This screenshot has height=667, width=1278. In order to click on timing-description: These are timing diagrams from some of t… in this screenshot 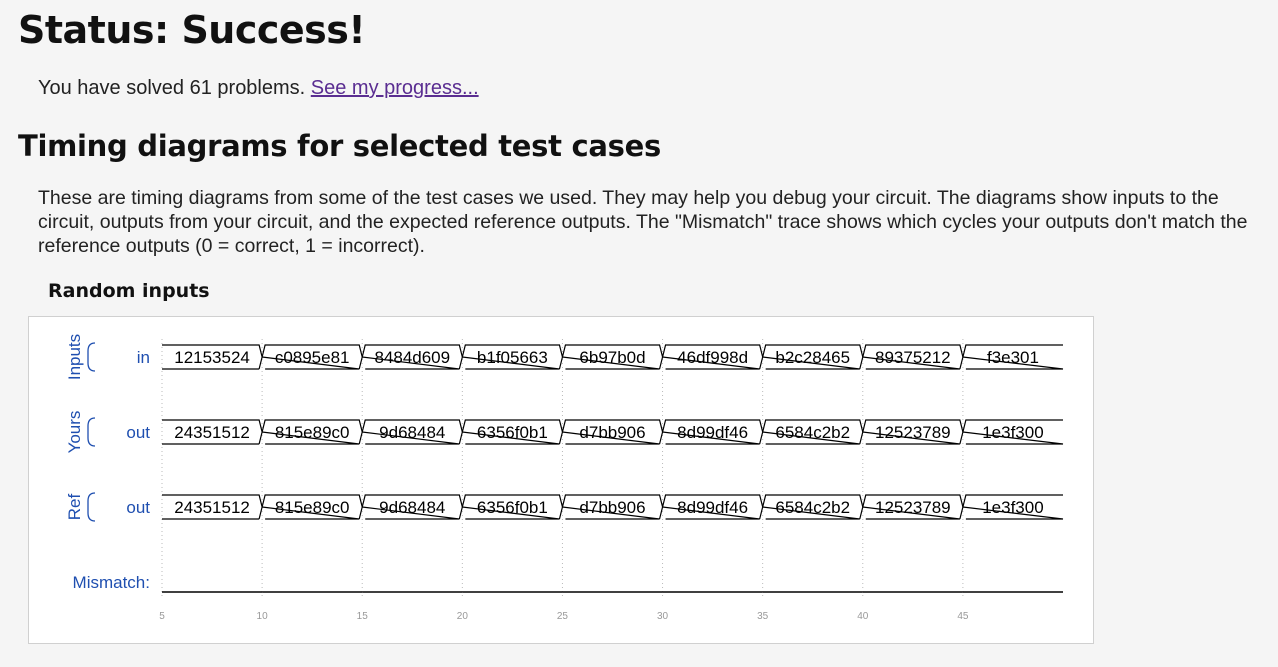, I will do `click(643, 222)`.